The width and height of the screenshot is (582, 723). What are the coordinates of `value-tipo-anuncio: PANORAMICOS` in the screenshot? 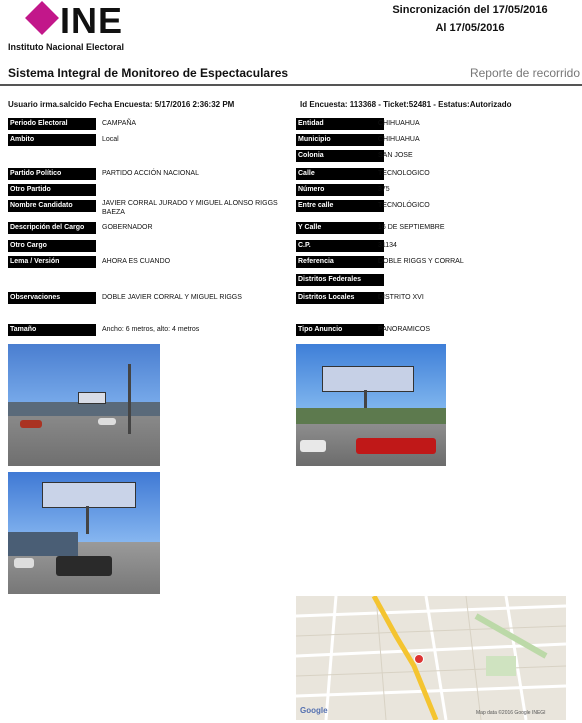 It's located at (404, 329).